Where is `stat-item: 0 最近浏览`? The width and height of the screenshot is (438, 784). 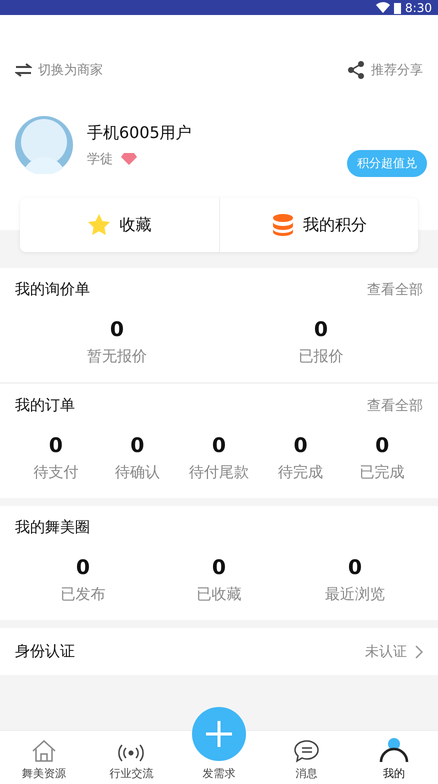 stat-item: 0 最近浏览 is located at coordinates (355, 579).